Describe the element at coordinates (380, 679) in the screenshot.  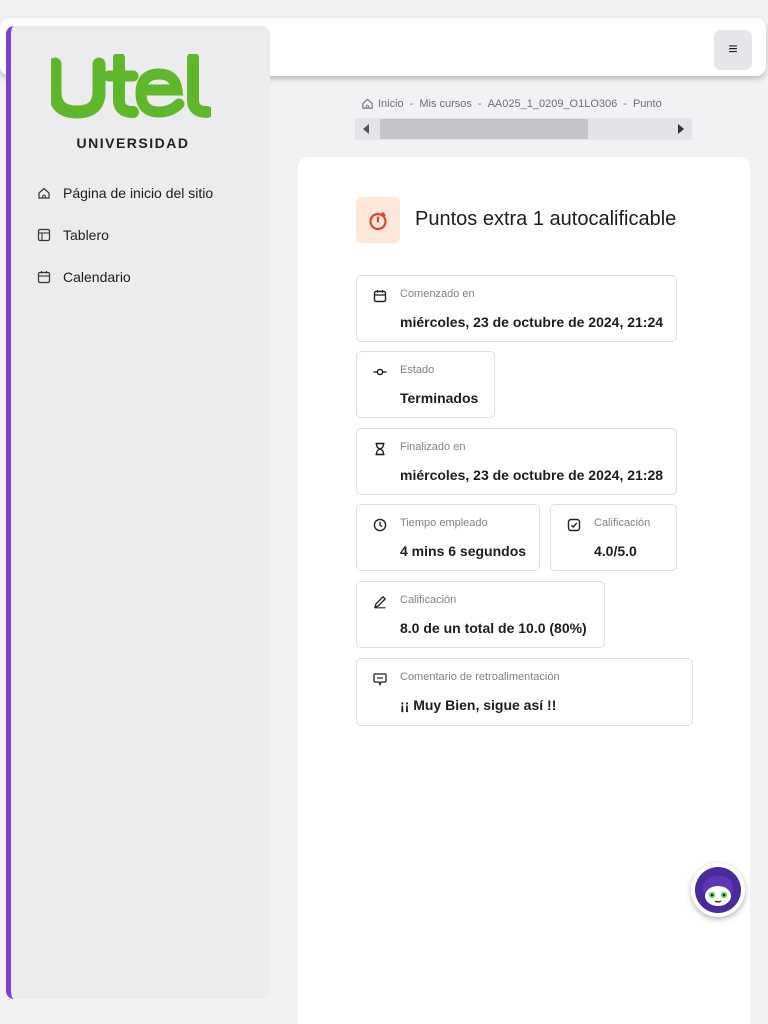
I see `comment-icon` at that location.